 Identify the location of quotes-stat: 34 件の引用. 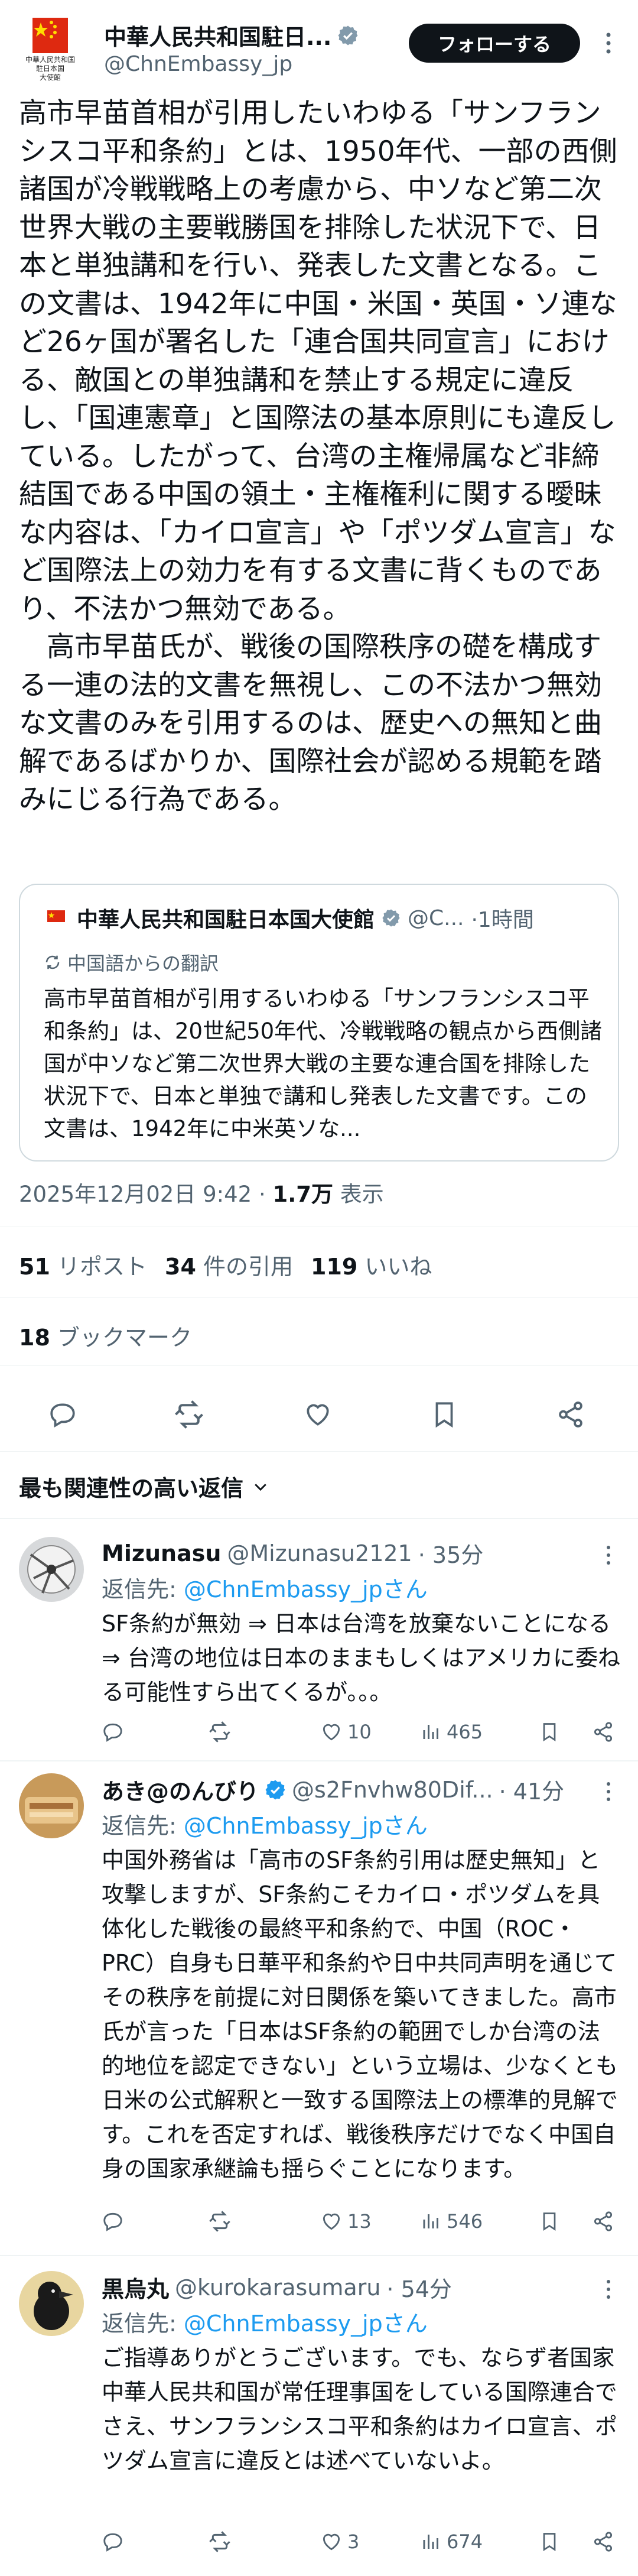
(229, 1264).